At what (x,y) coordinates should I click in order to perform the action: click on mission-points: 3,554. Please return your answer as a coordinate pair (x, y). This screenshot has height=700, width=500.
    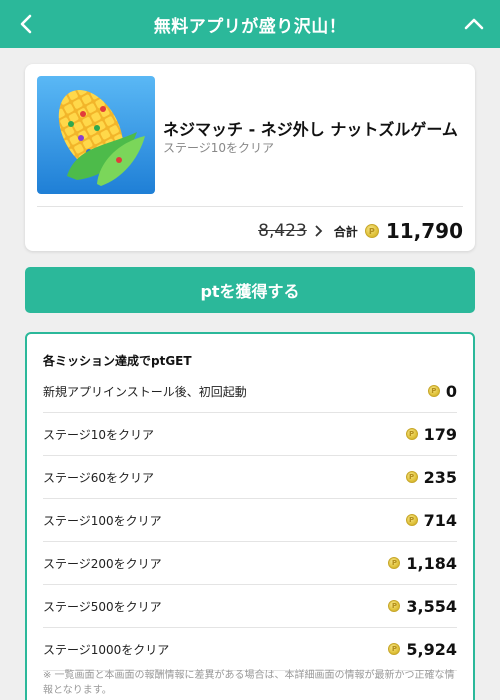
    Looking at the image, I should click on (431, 606).